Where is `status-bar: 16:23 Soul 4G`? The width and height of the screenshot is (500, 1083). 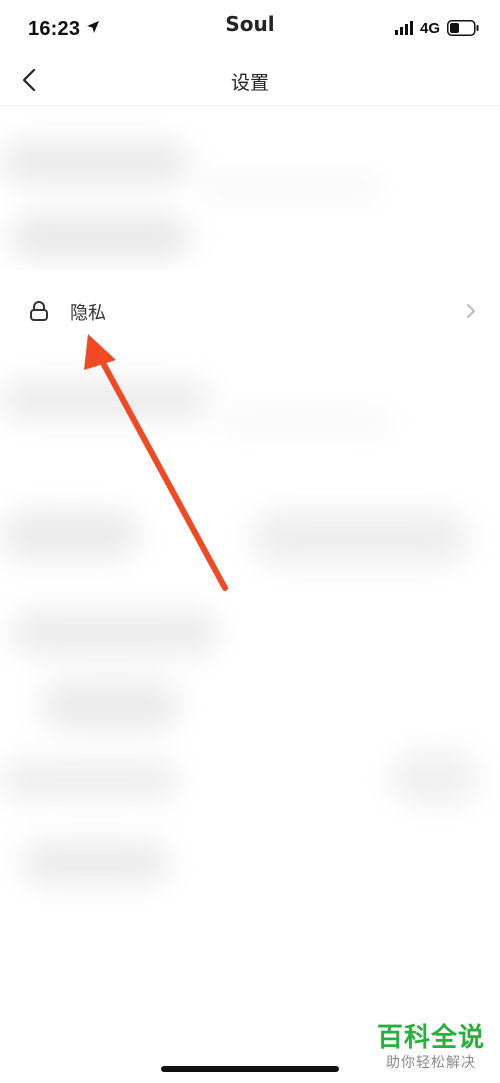 status-bar: 16:23 Soul 4G is located at coordinates (250, 29).